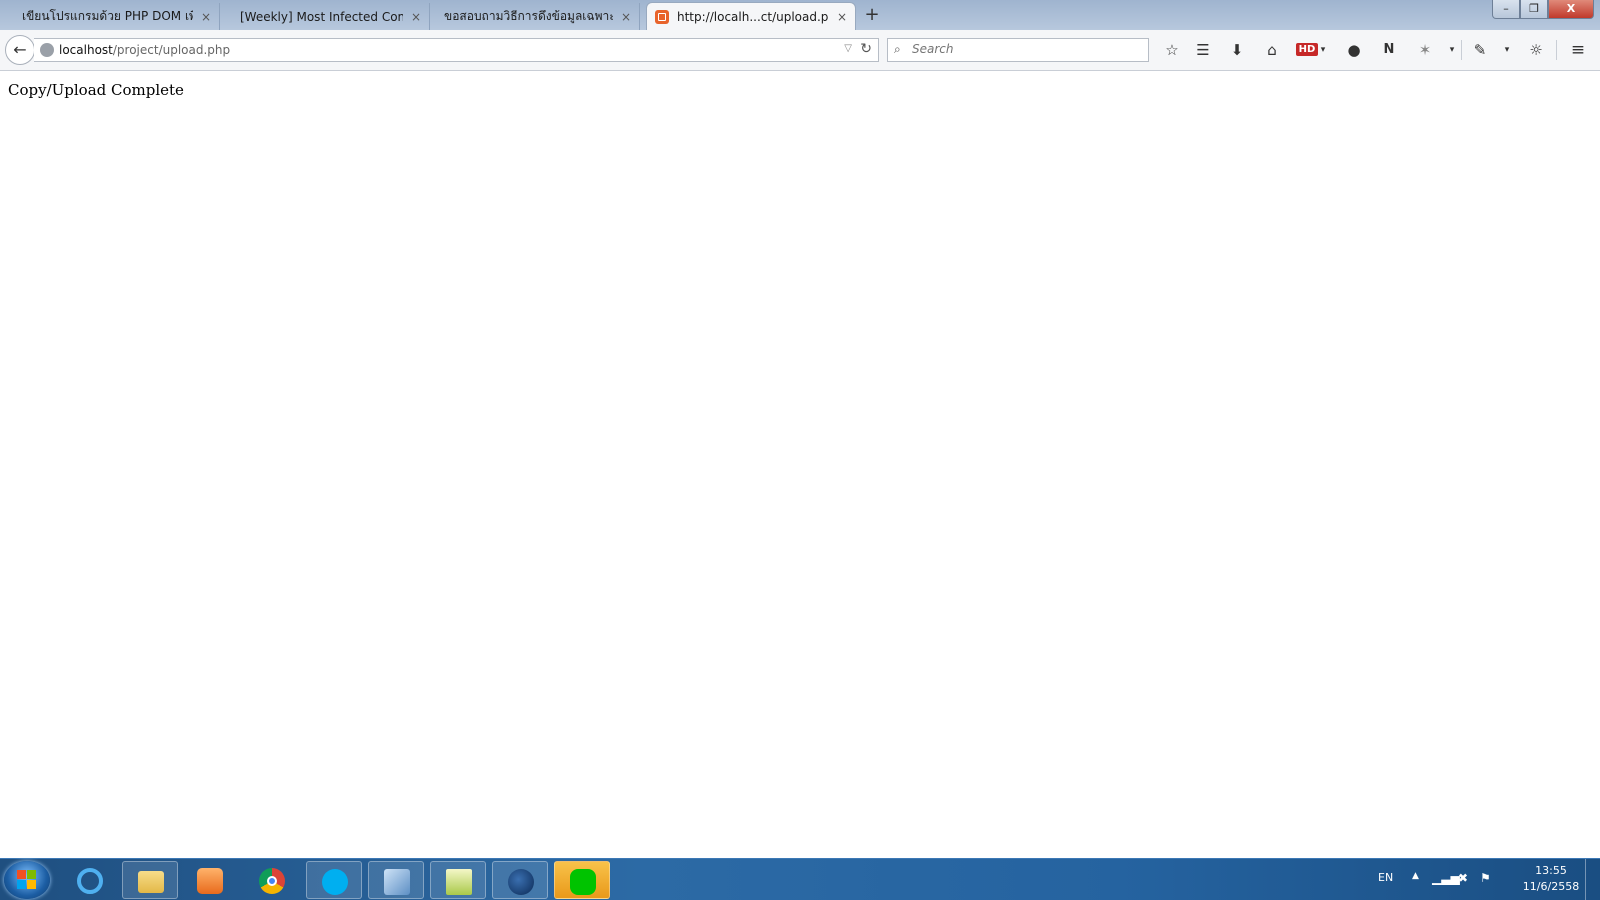 This screenshot has width=1600, height=900. I want to click on search-icon: ⌕, so click(897, 49).